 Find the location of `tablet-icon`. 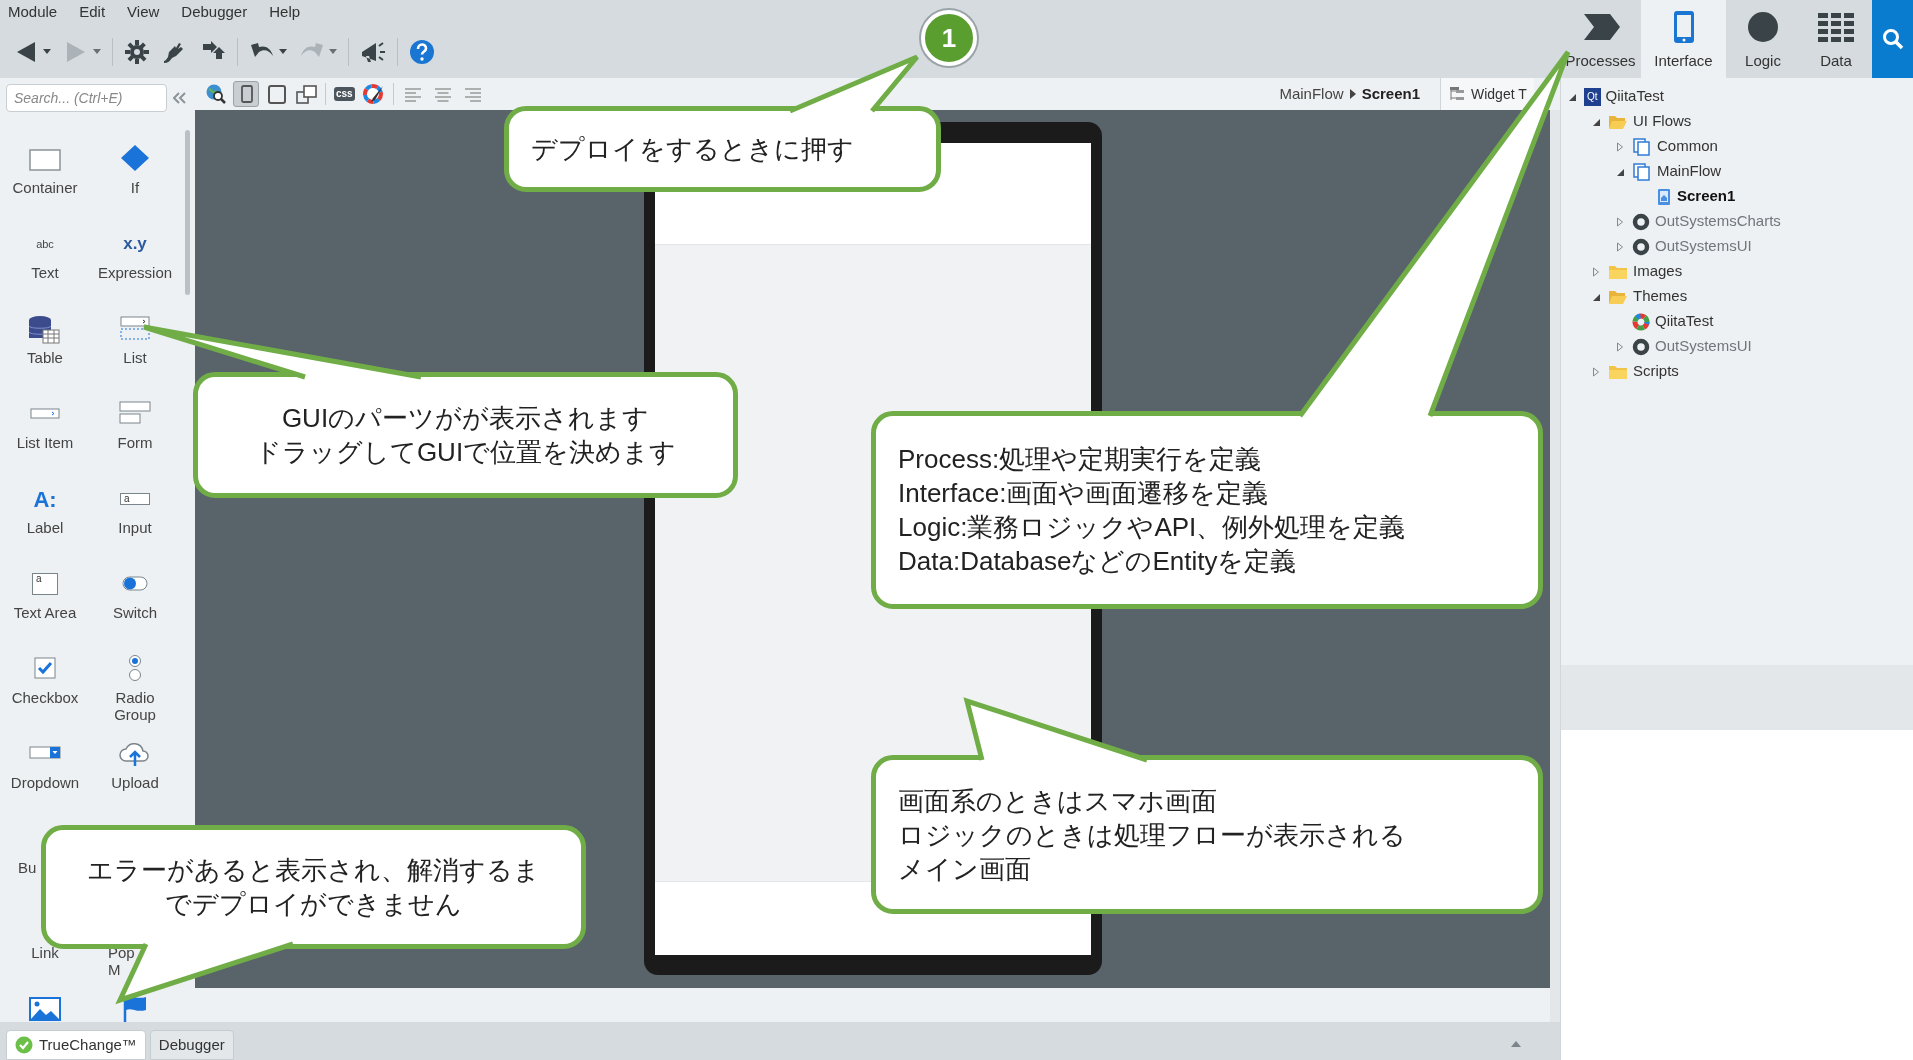

tablet-icon is located at coordinates (276, 94).